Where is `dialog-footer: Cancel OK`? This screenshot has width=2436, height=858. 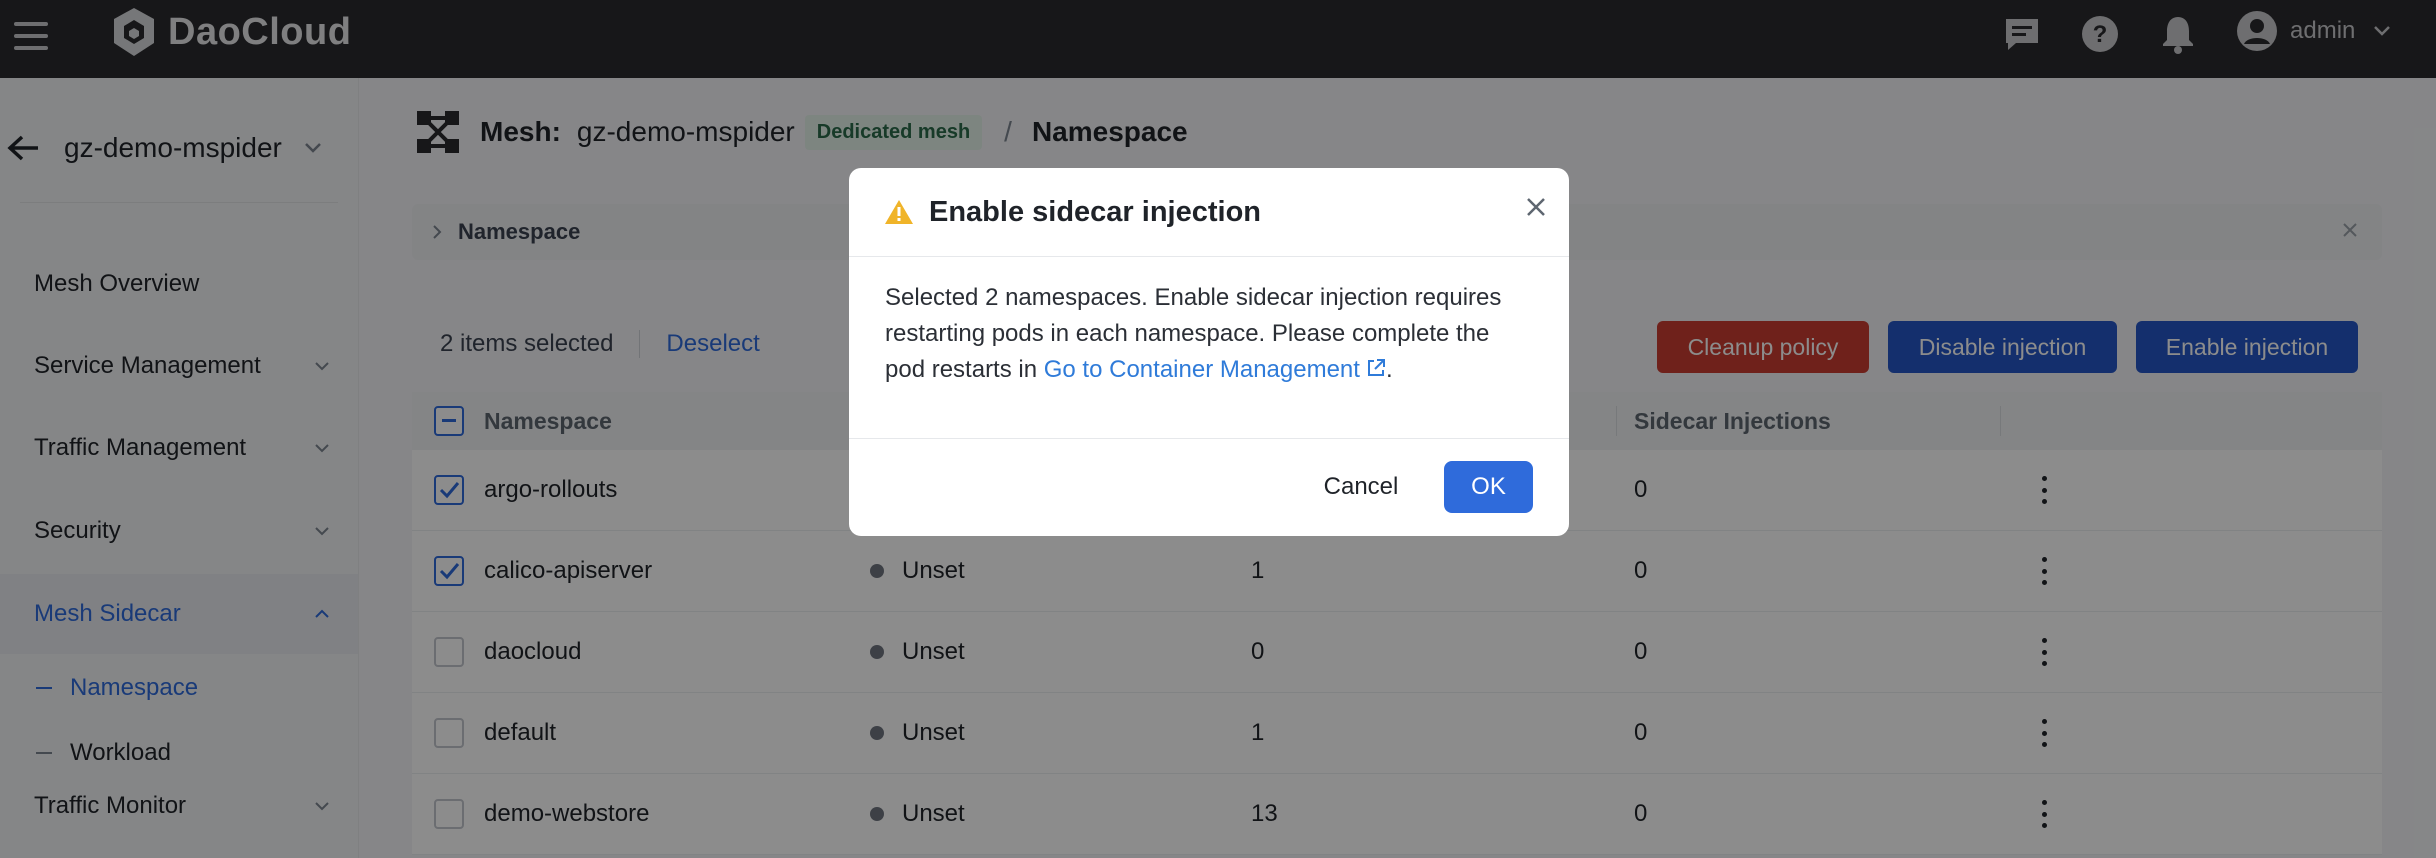 dialog-footer: Cancel OK is located at coordinates (1209, 487).